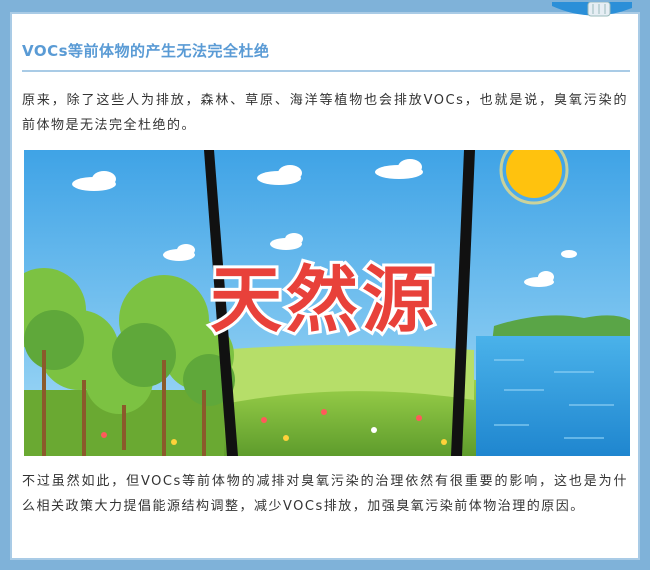 This screenshot has height=570, width=650. What do you see at coordinates (324, 300) in the screenshot?
I see `illustration-caption: 天然源` at bounding box center [324, 300].